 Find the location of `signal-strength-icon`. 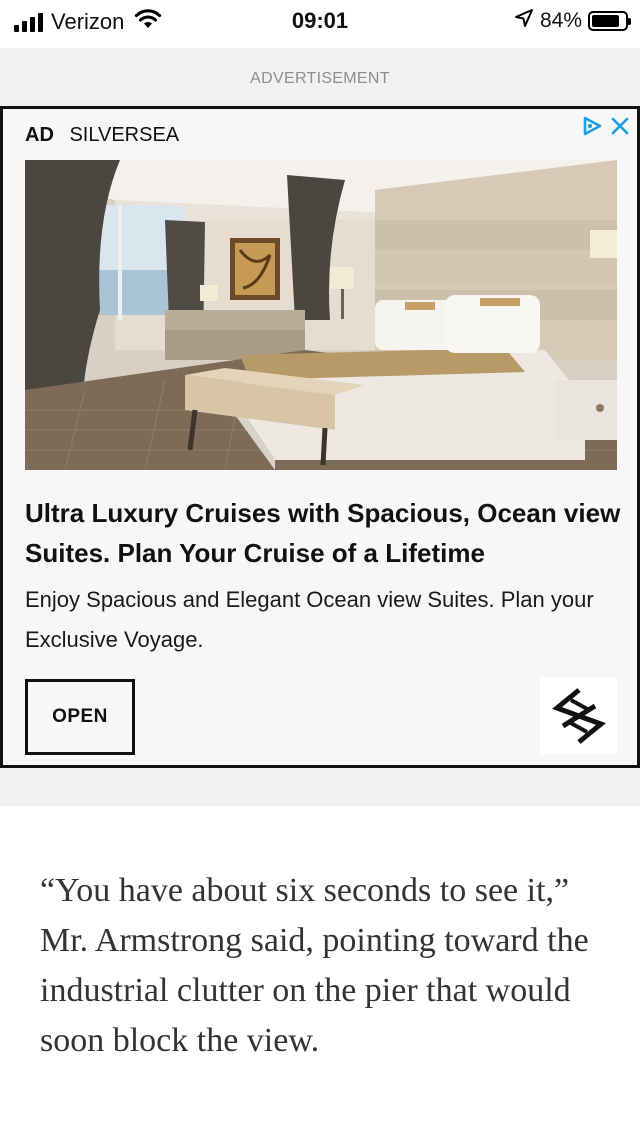

signal-strength-icon is located at coordinates (28, 22).